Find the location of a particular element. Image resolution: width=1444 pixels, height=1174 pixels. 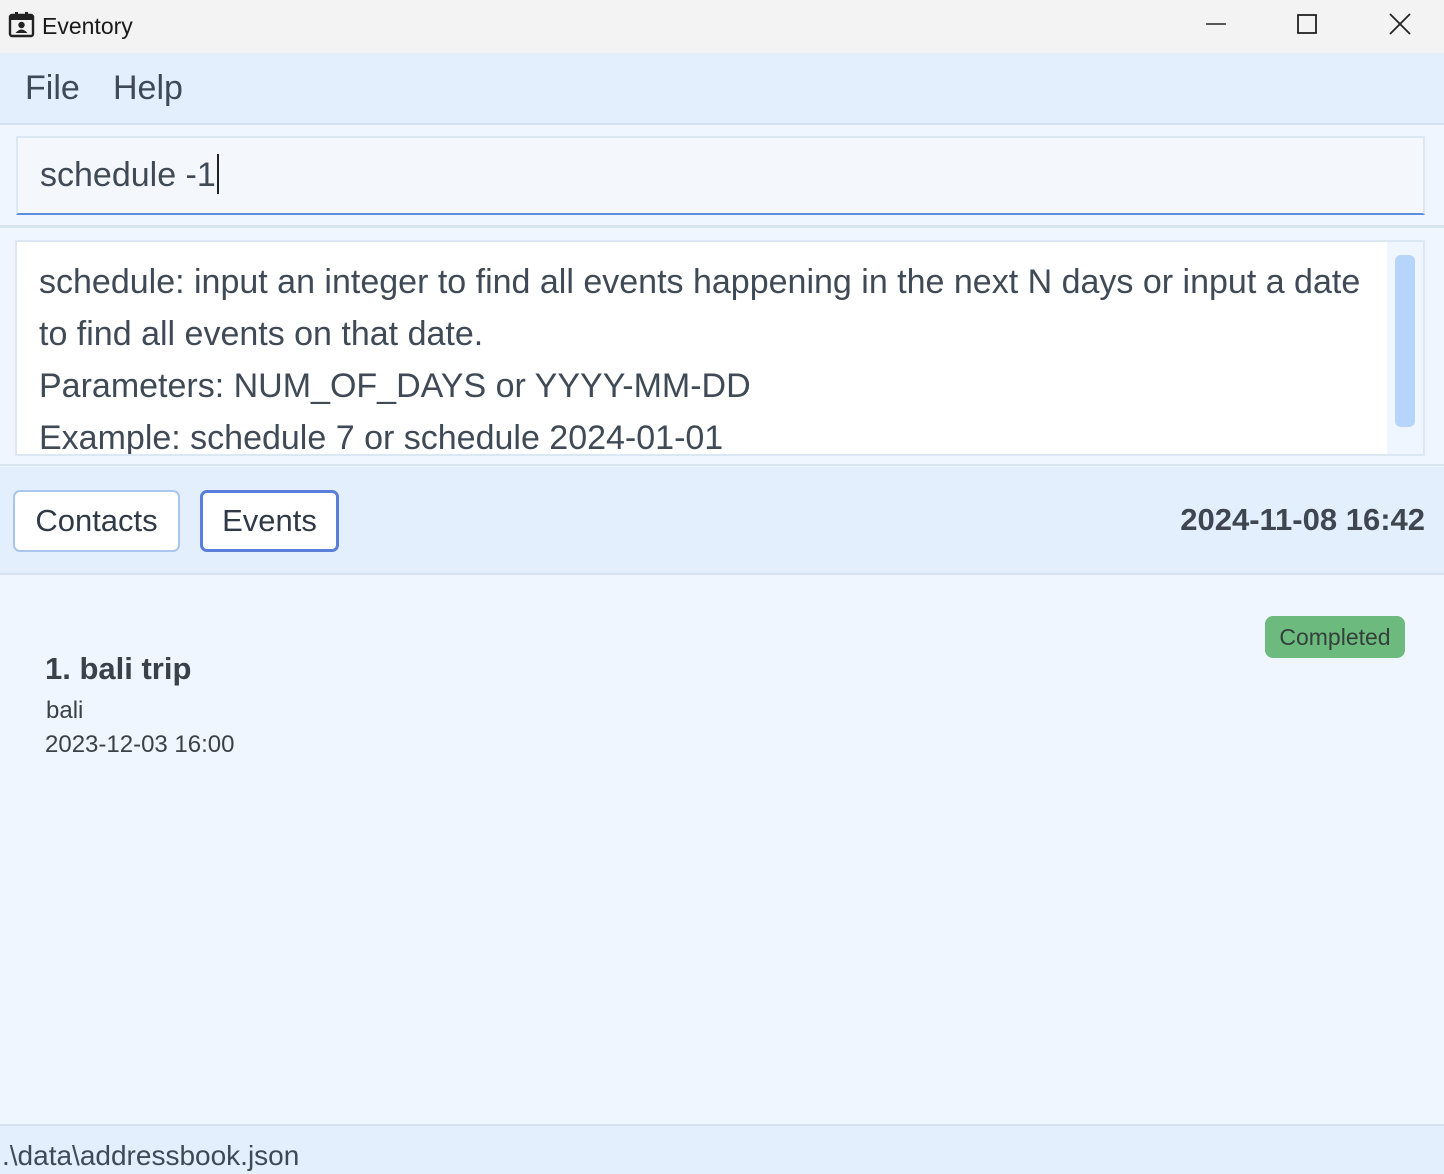

event-datetime: 2023-12-03 16:00 is located at coordinates (140, 744).